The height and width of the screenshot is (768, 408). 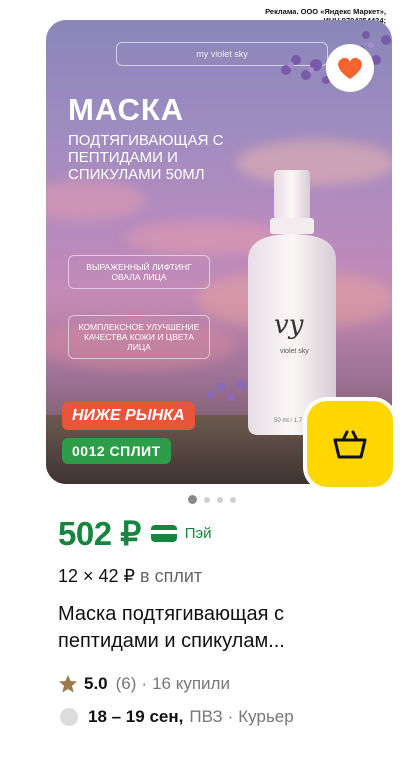 What do you see at coordinates (99, 533) in the screenshot?
I see `price: 502 ₽` at bounding box center [99, 533].